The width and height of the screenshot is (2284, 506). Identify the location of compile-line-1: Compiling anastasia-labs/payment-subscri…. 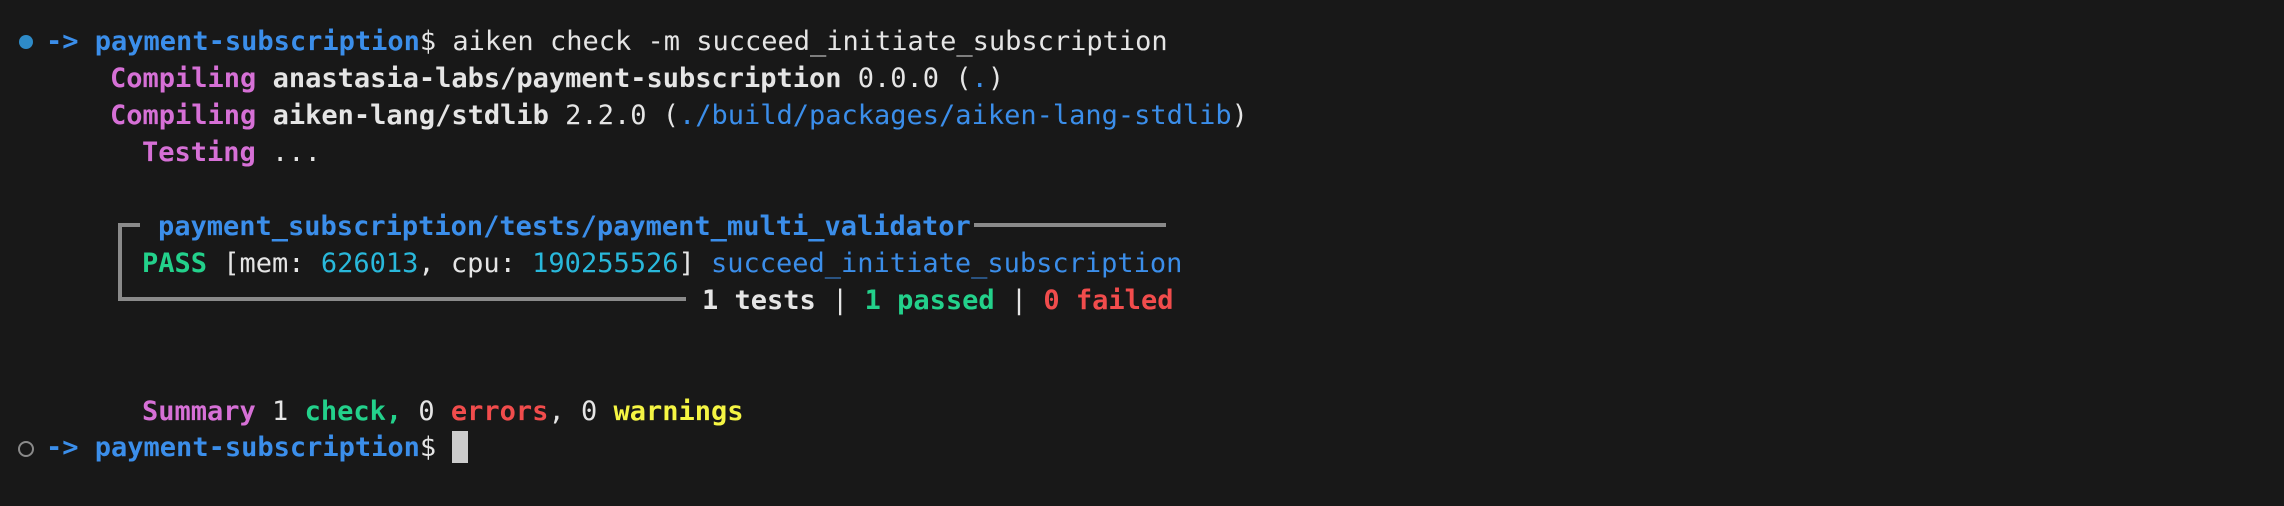
(557, 78).